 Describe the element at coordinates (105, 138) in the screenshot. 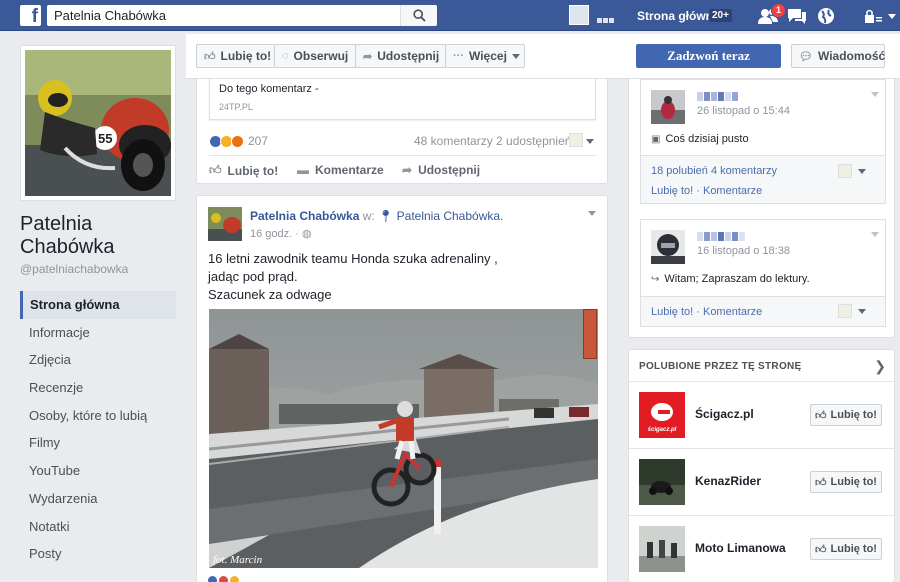

I see `svg-text: 55` at that location.